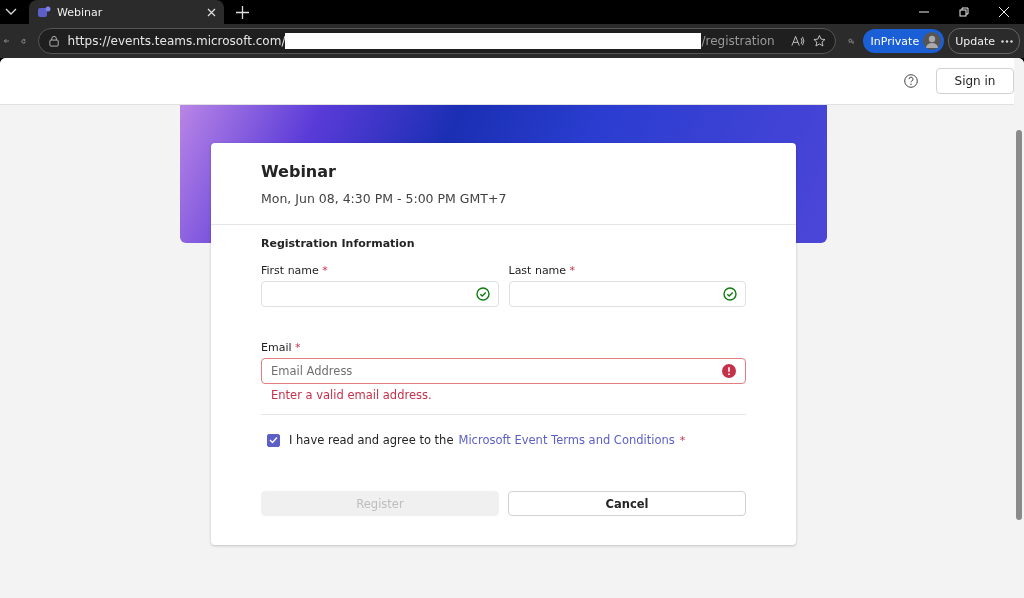 The width and height of the screenshot is (1024, 598). Describe the element at coordinates (964, 12) in the screenshot. I see `restore-icon` at that location.